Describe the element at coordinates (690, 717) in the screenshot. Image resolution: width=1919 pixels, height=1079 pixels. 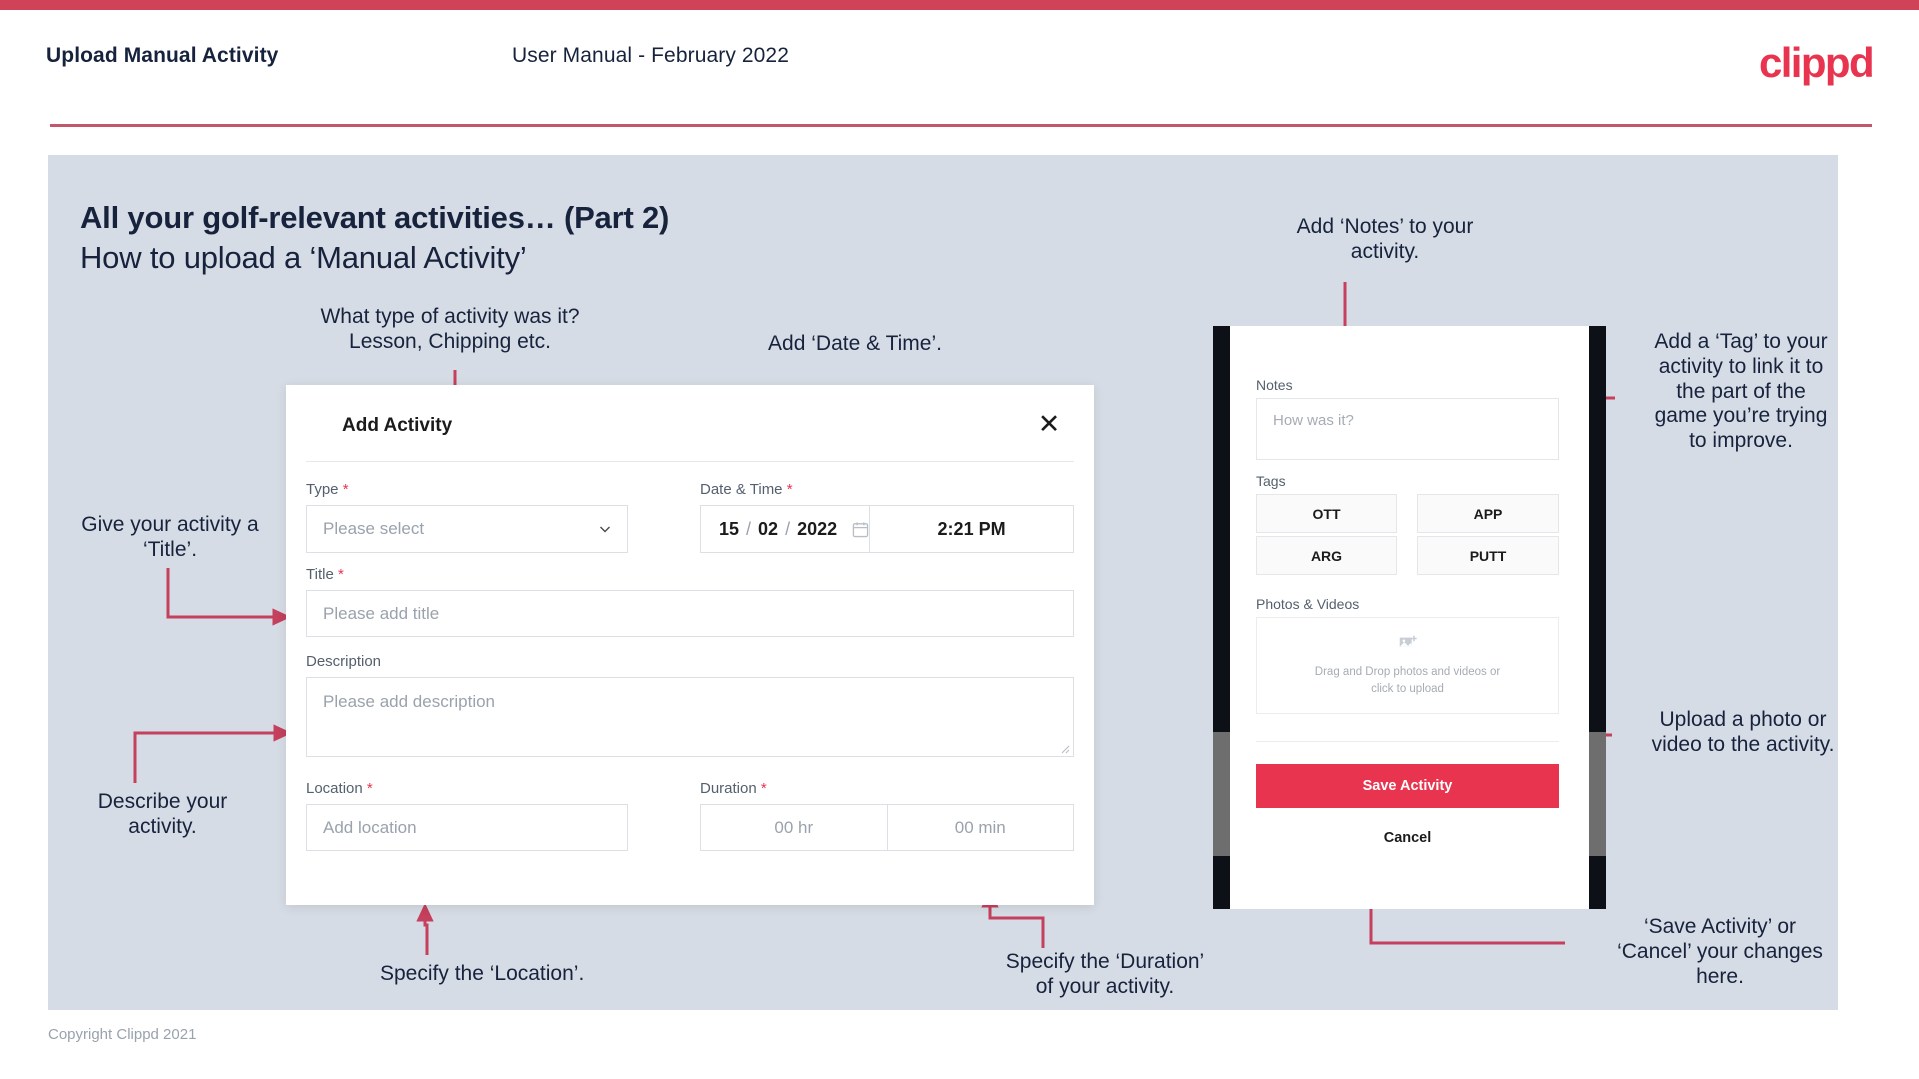
I see `description-textarea: Please add description` at that location.